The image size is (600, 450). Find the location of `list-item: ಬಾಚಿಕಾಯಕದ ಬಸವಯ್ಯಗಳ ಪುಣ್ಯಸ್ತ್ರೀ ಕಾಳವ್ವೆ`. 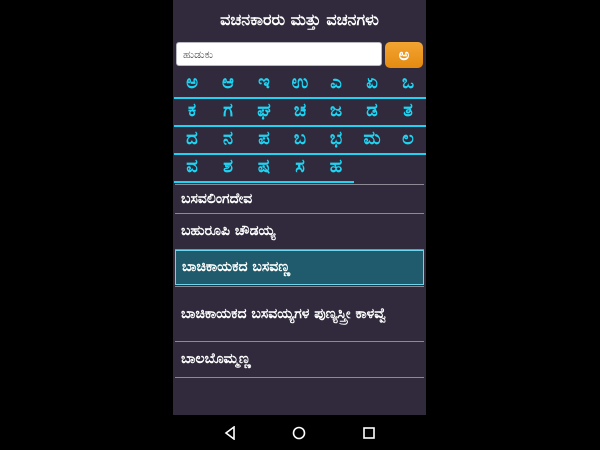

list-item: ಬಾಚಿಕಾಯಕದ ಬಸವಯ್ಯಗಳ ಪುಣ್ಯಸ್ತ್ರೀ ಕಾಳವ್ವೆ is located at coordinates (299, 314).